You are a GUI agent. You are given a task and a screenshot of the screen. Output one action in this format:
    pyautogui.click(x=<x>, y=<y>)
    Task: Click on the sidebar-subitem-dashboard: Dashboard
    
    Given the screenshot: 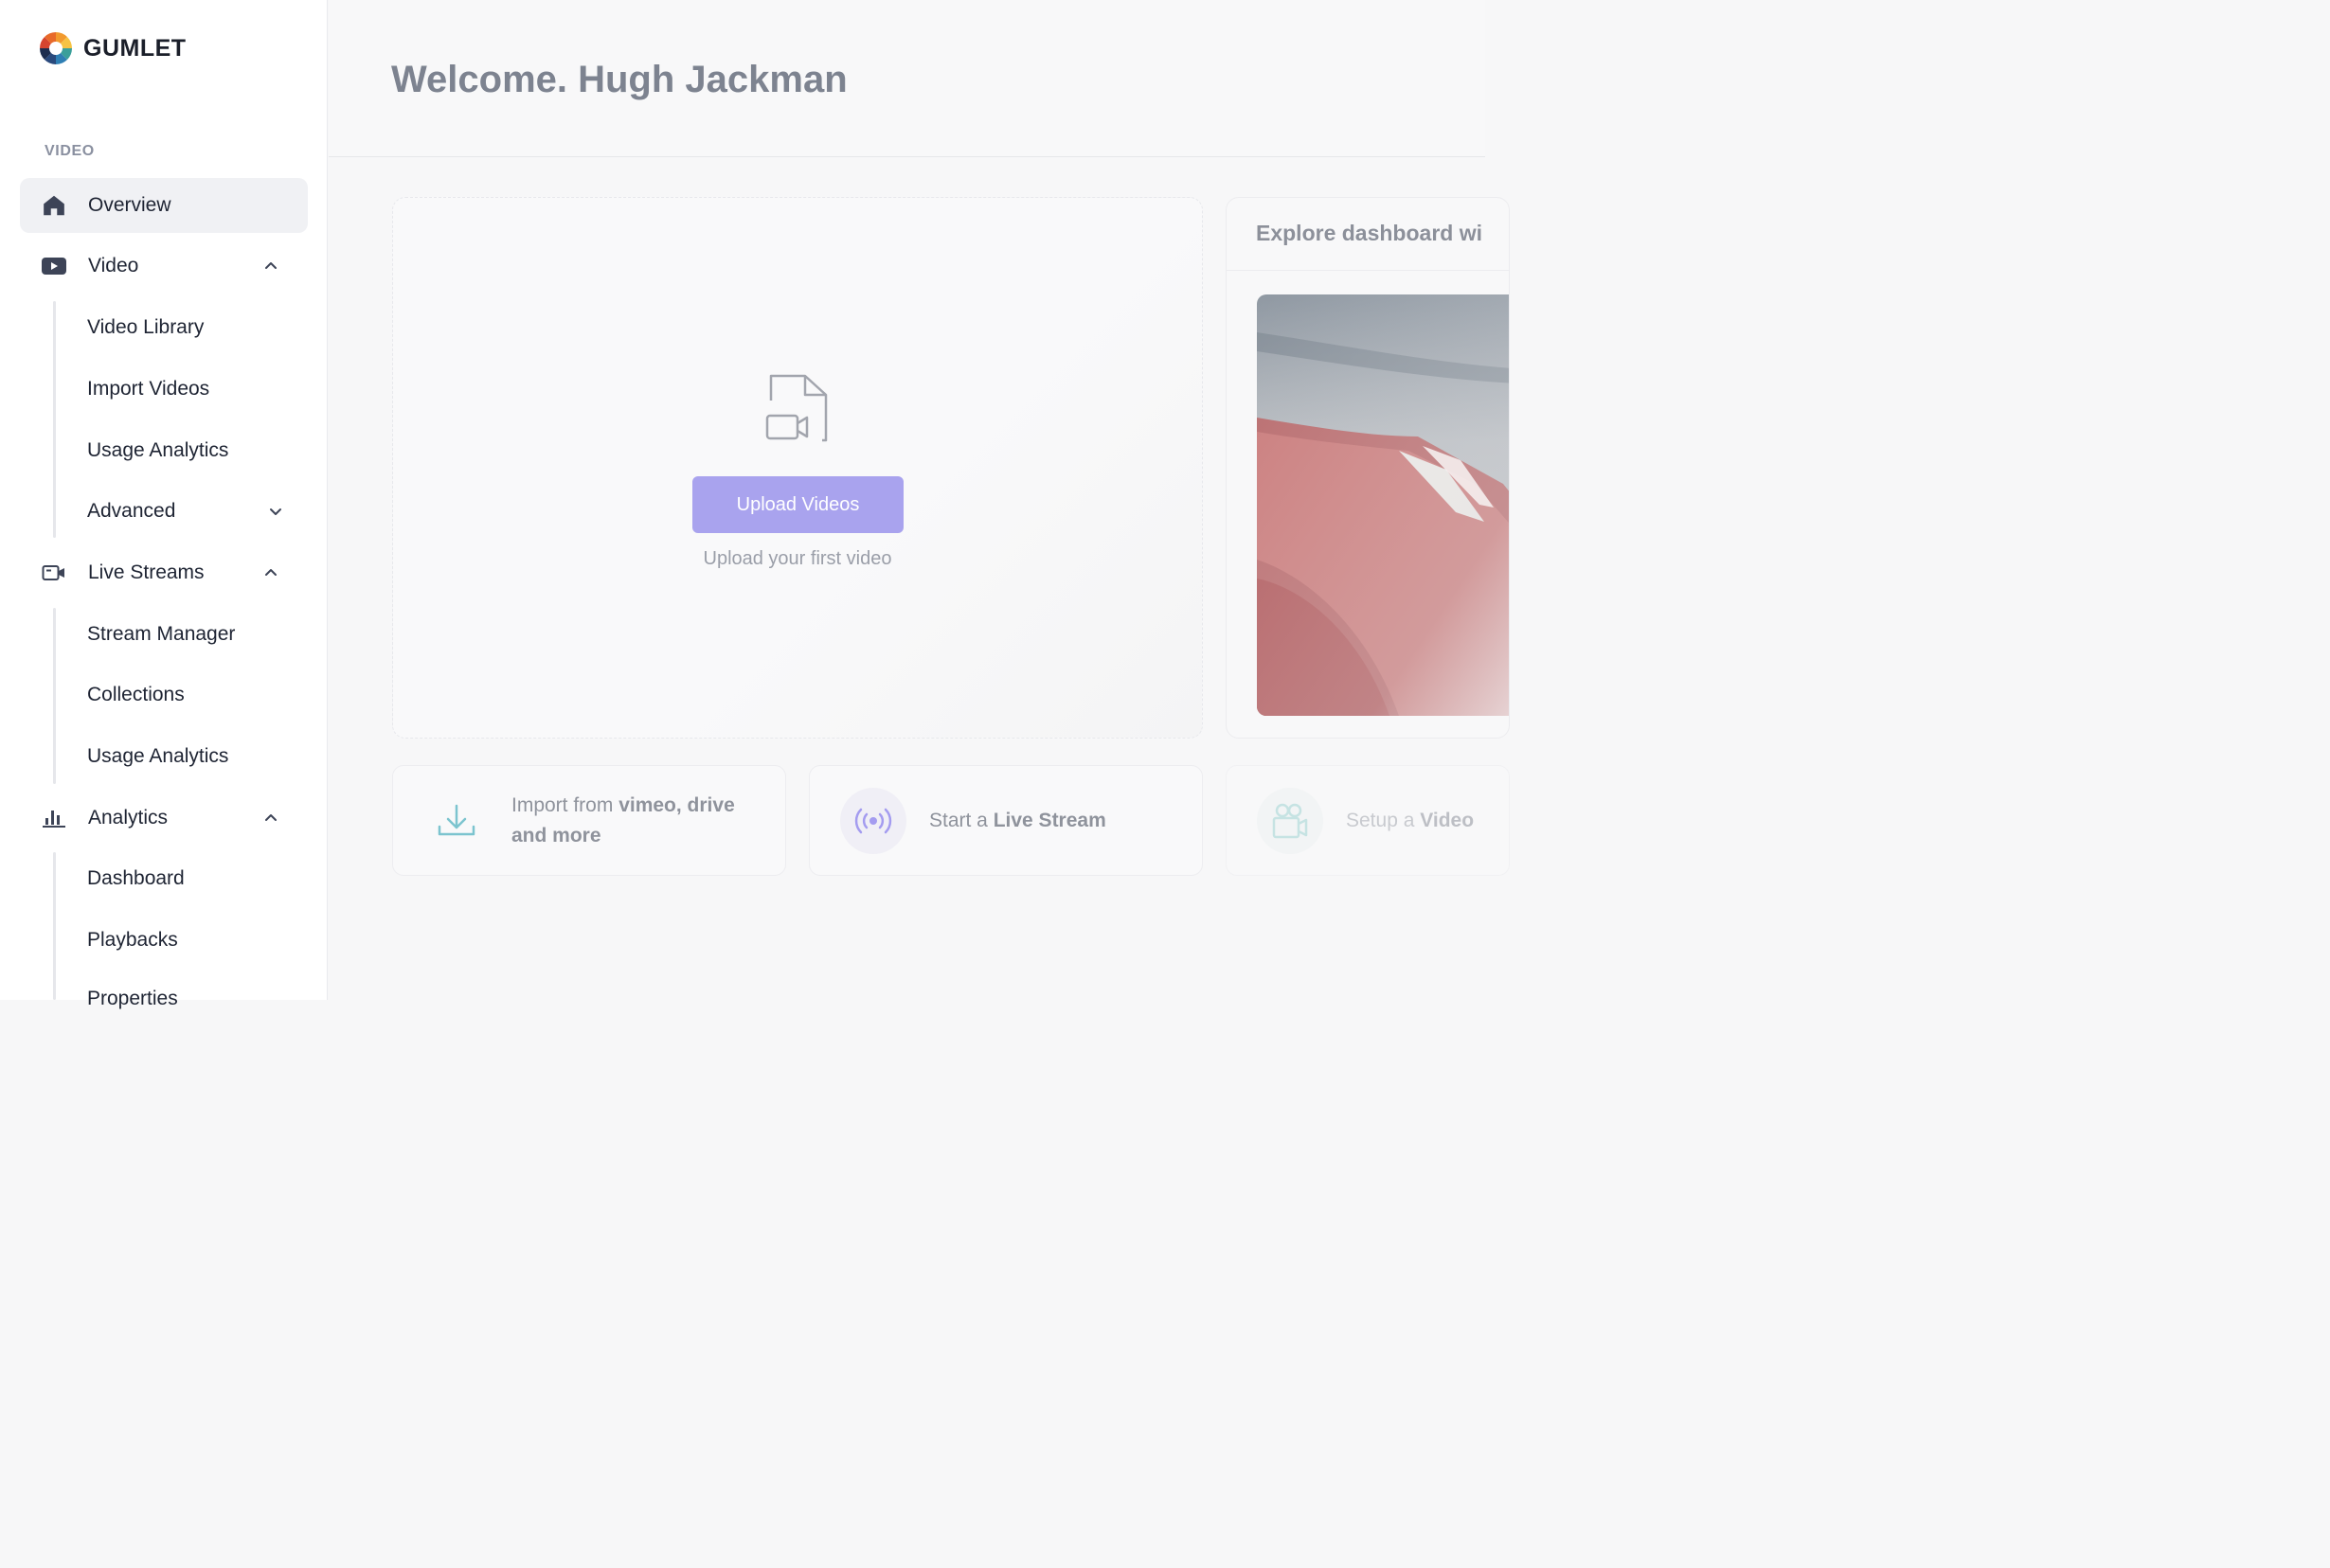 What is the action you would take?
    pyautogui.click(x=136, y=878)
    